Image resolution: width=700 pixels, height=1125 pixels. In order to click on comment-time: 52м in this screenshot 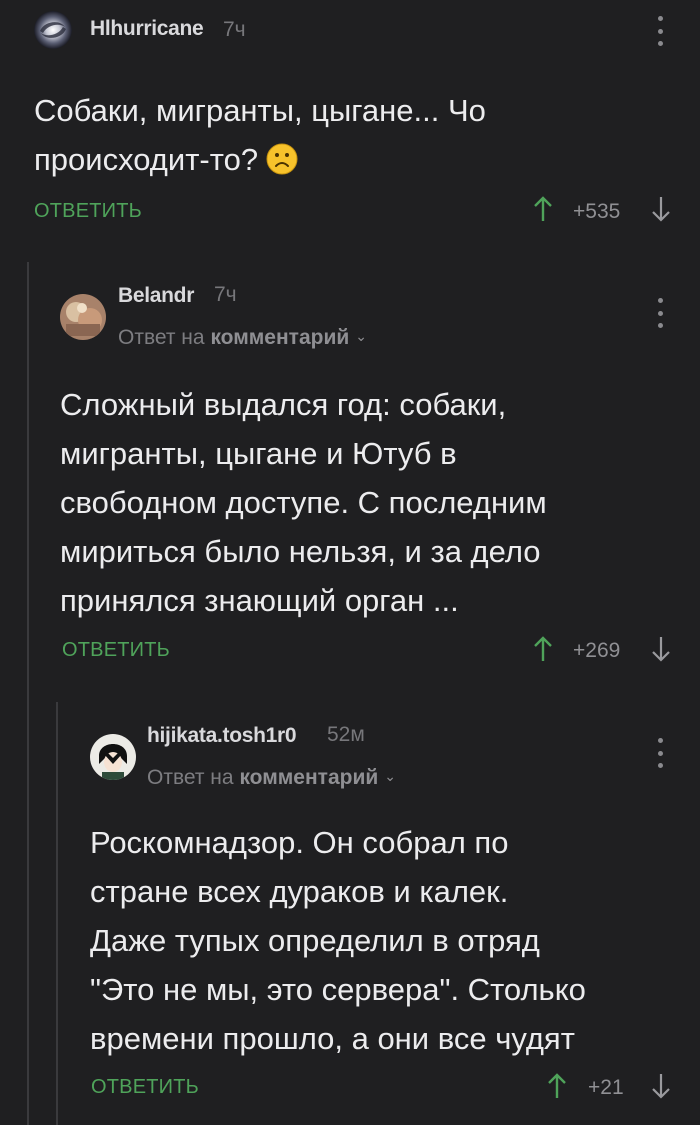, I will do `click(346, 734)`.